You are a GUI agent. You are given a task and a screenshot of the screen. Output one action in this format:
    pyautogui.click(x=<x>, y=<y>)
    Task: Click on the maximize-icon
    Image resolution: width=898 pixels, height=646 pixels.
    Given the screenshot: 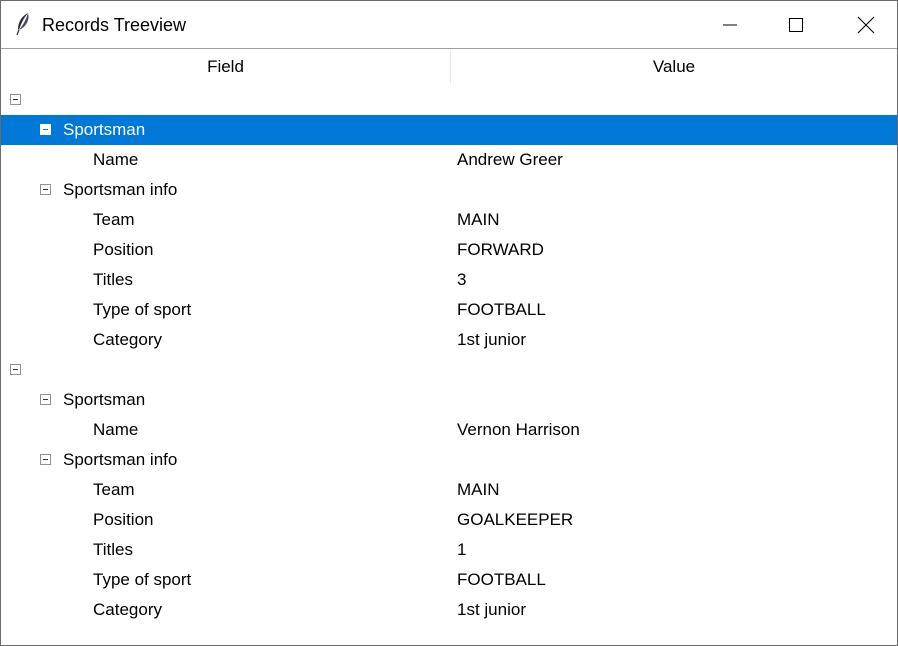 What is the action you would take?
    pyautogui.click(x=796, y=24)
    